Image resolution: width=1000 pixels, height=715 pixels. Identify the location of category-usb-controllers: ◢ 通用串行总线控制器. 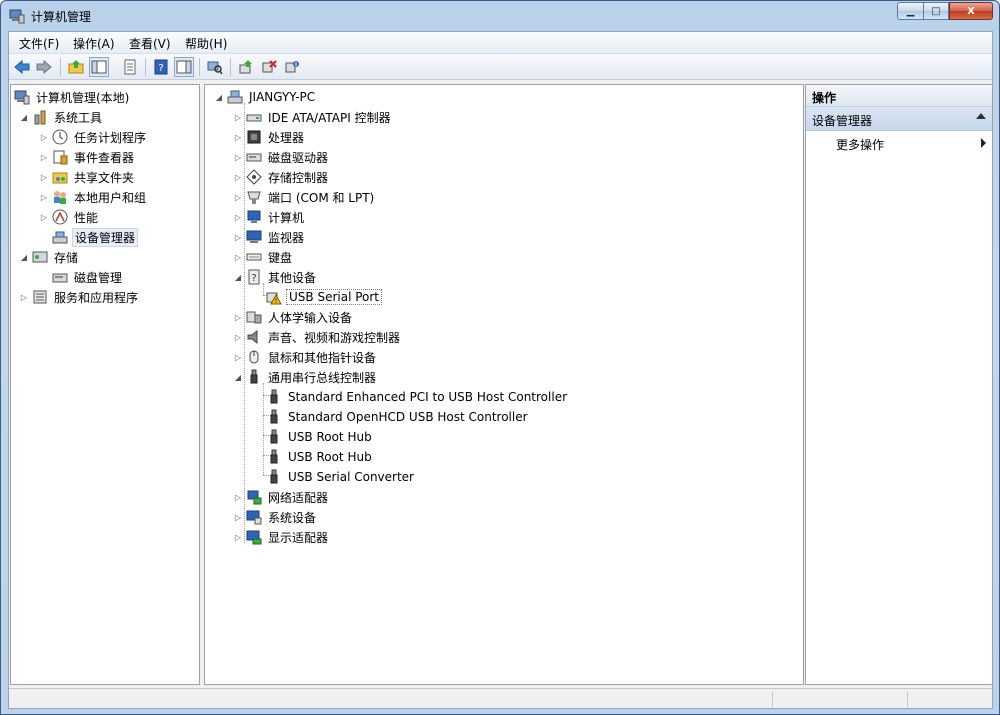
(305, 377).